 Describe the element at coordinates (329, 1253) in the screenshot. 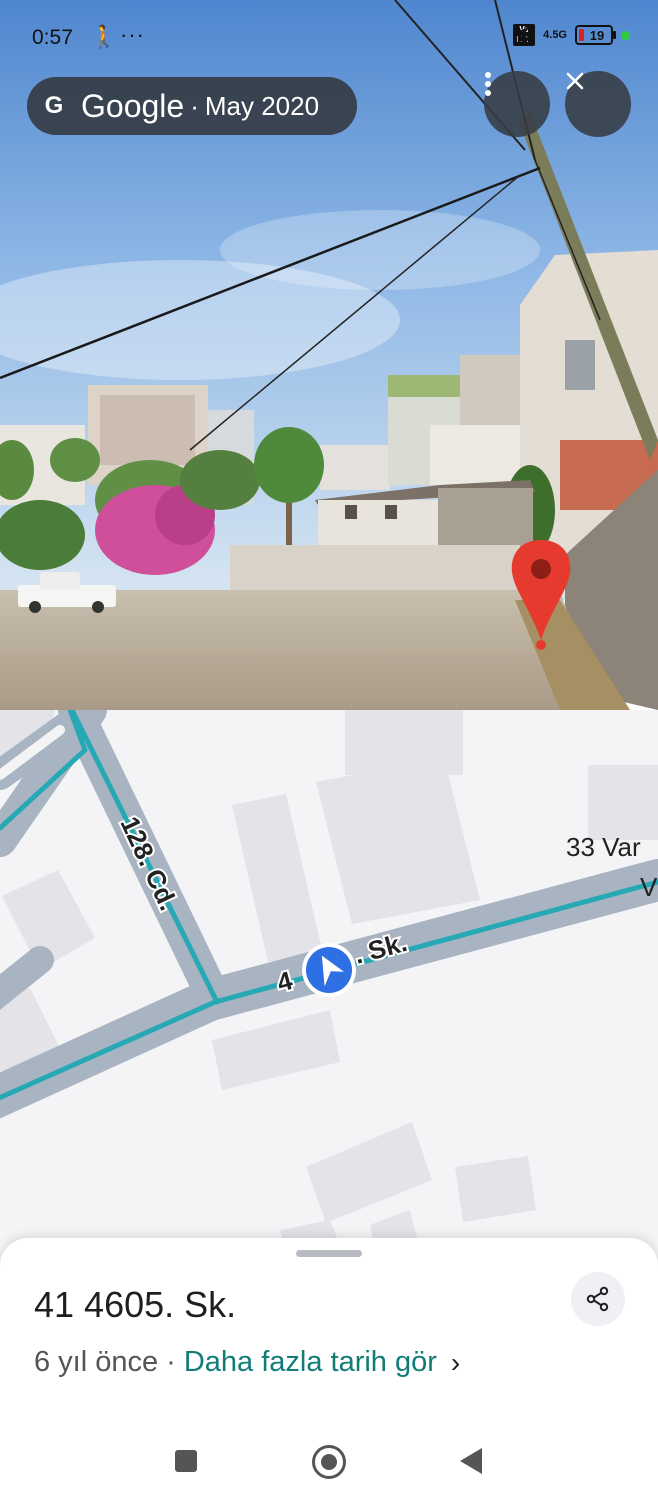

I see `drag-handle` at that location.